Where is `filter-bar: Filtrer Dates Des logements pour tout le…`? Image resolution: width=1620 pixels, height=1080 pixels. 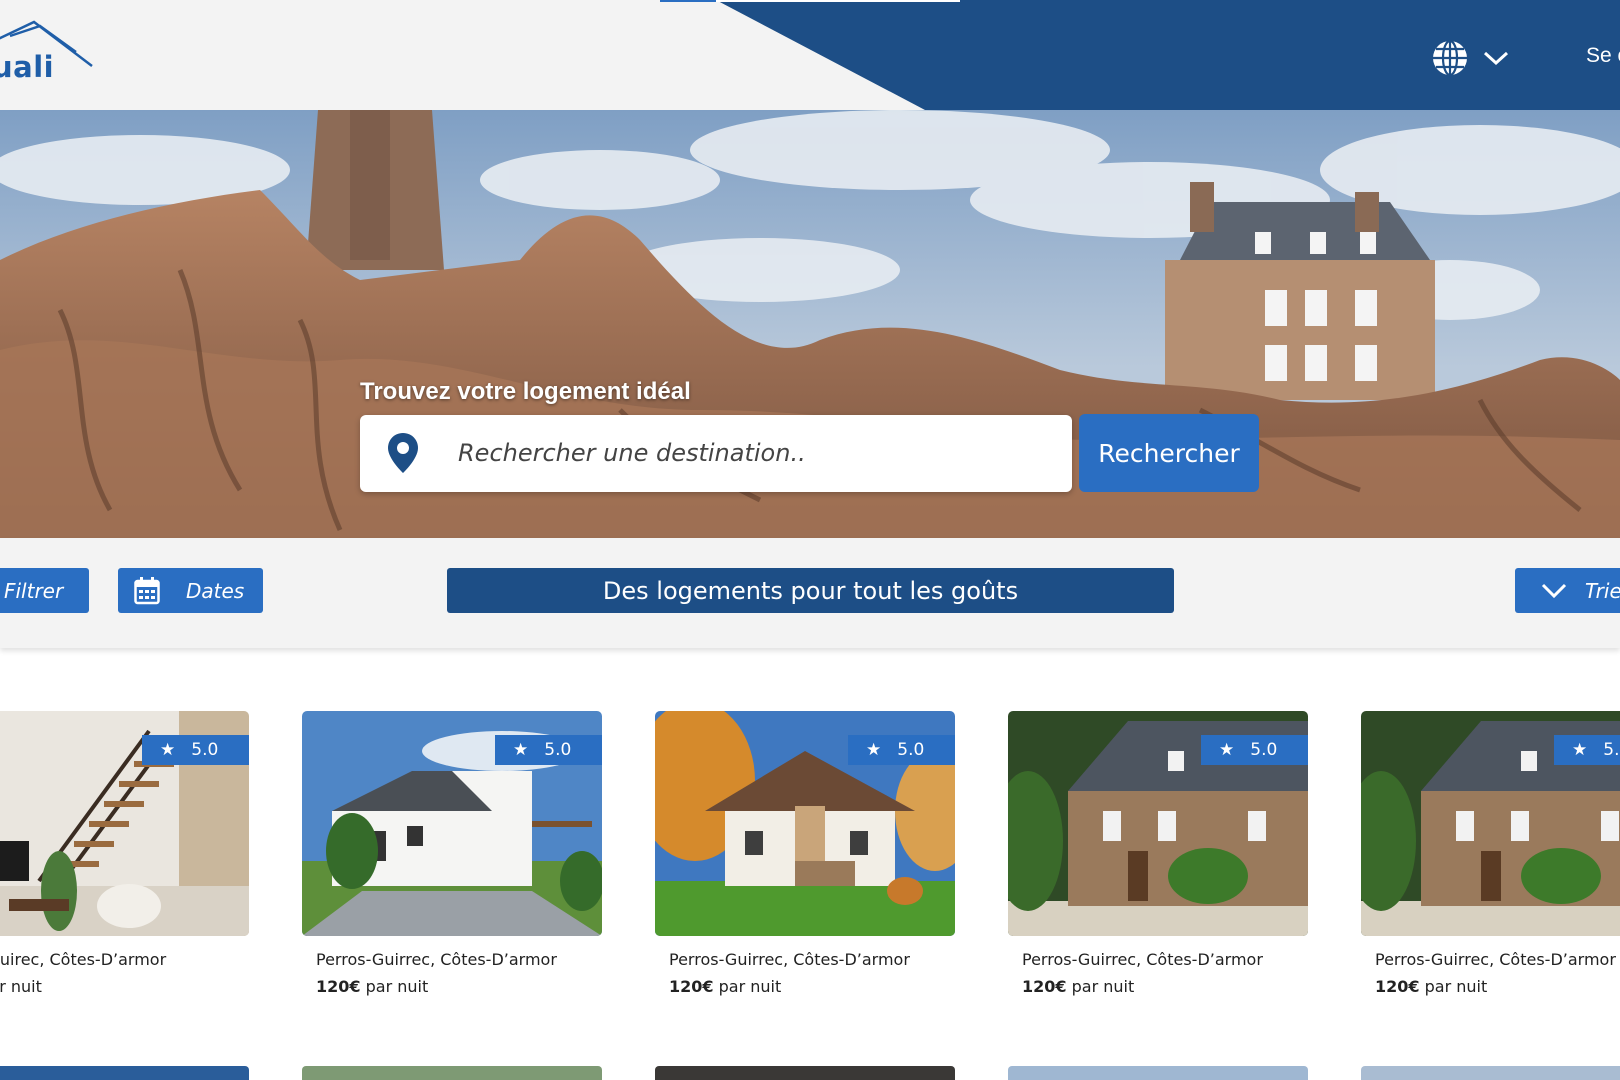 filter-bar: Filtrer Dates Des logements pour tout le… is located at coordinates (810, 593).